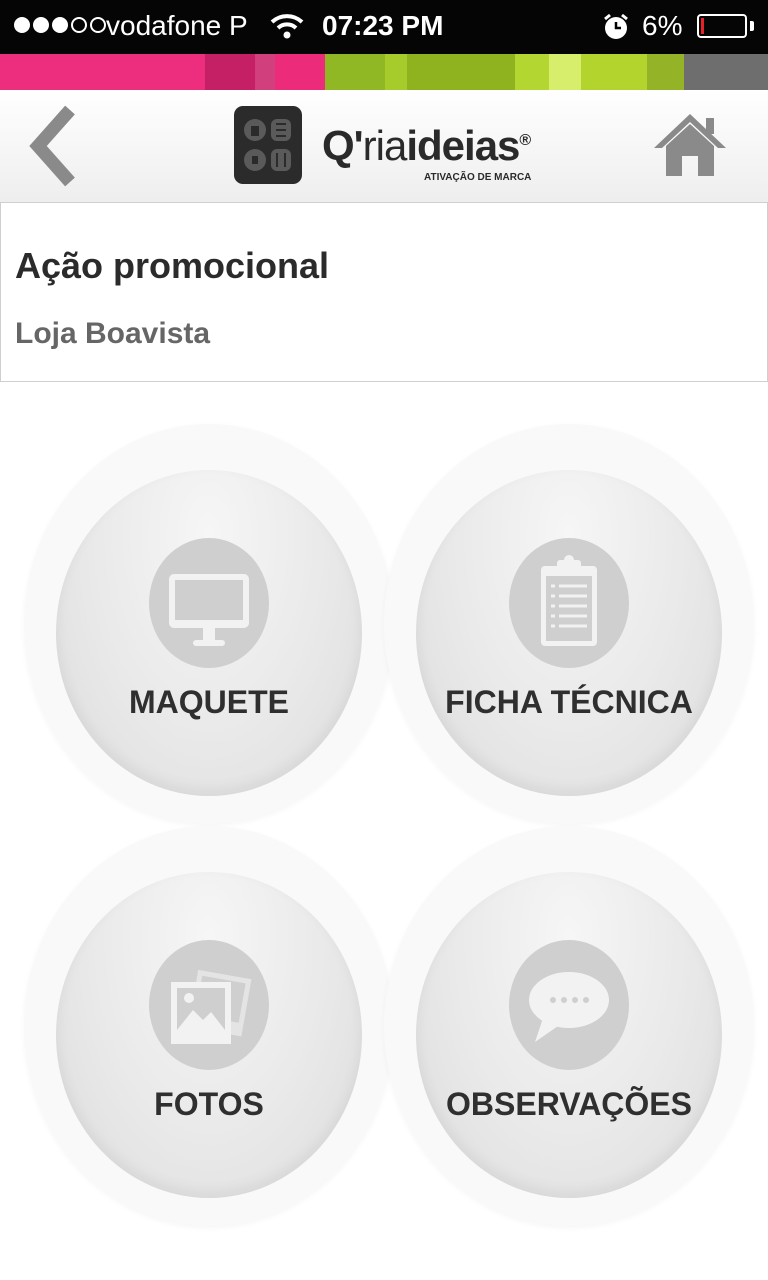 This screenshot has height=1280, width=768. What do you see at coordinates (478, 177) in the screenshot?
I see `logo-tagline: ATIVAÇÃO DE MARCA` at bounding box center [478, 177].